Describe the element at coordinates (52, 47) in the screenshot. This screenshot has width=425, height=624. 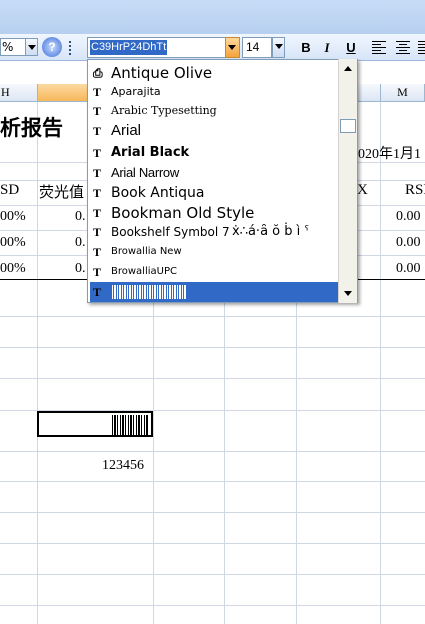
I see `help-icon: ?` at that location.